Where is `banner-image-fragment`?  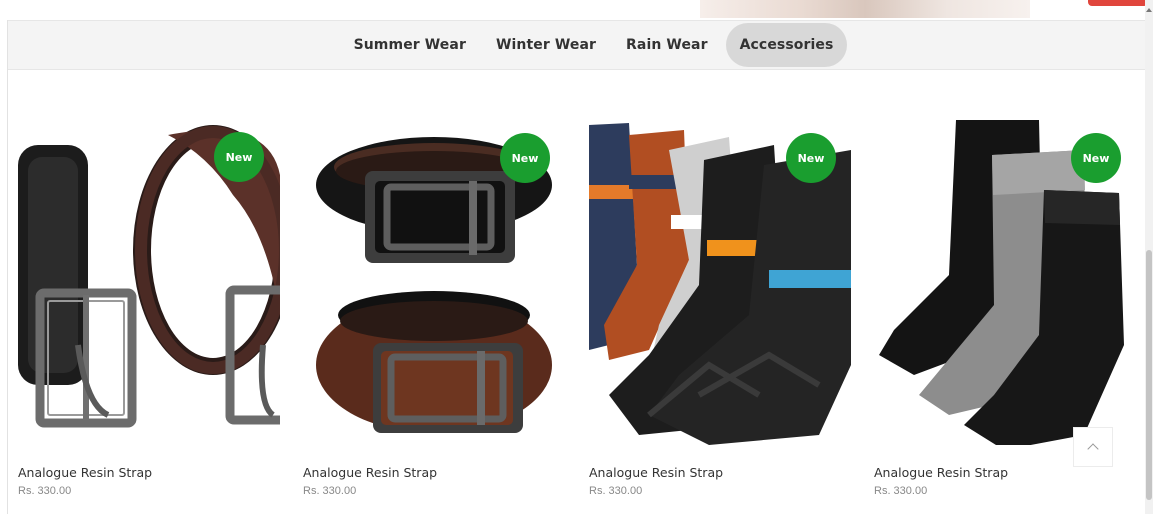 banner-image-fragment is located at coordinates (865, 9).